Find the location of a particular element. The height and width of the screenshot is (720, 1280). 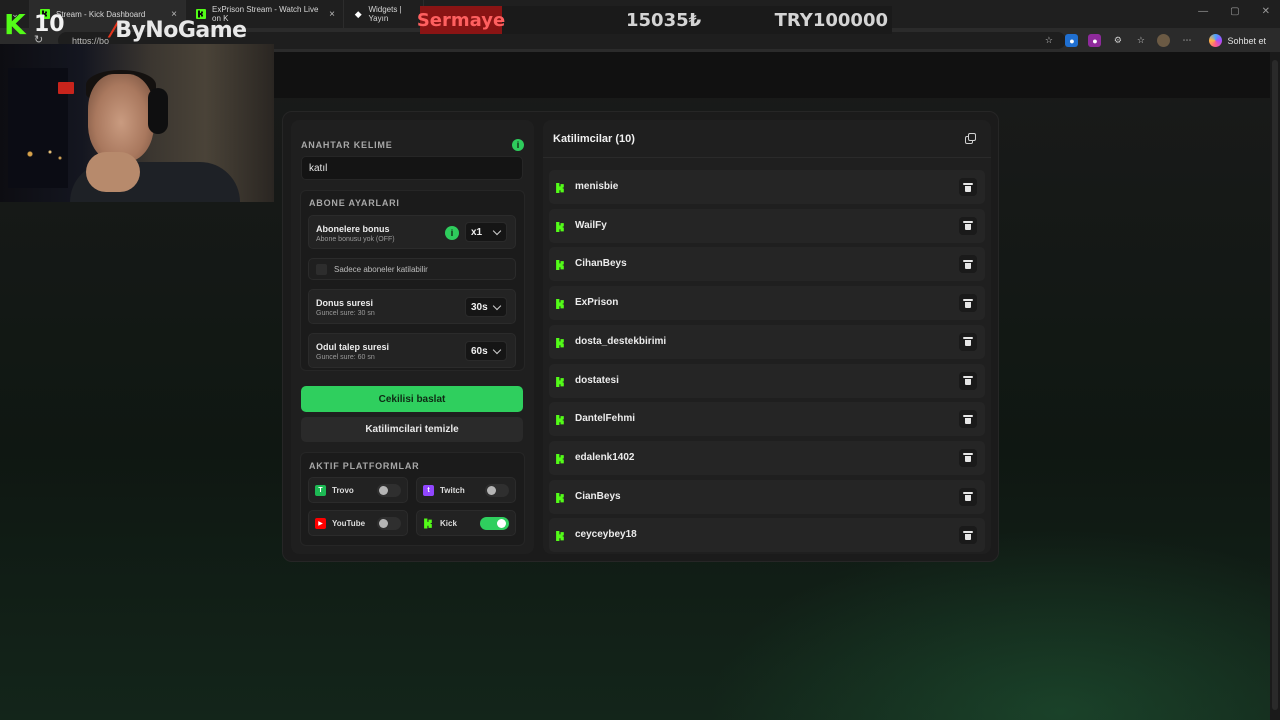

platform-kick: Kick is located at coordinates (466, 523).